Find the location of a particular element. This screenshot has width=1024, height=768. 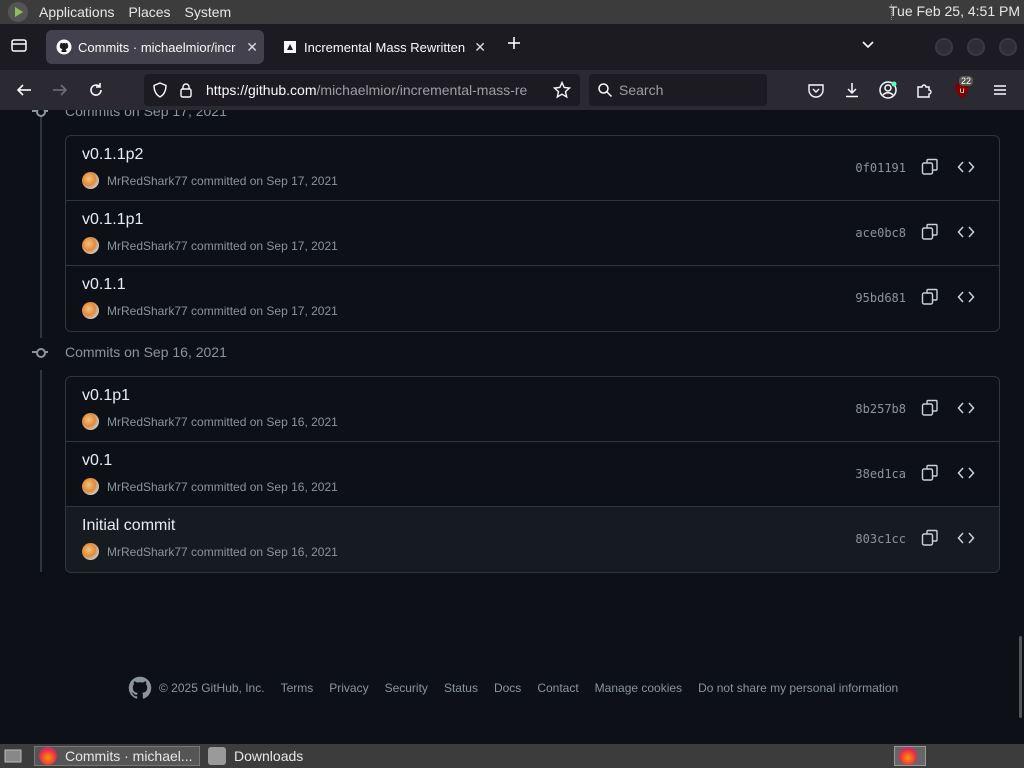

commit-sha-link: ace0bc8 is located at coordinates (880, 233).